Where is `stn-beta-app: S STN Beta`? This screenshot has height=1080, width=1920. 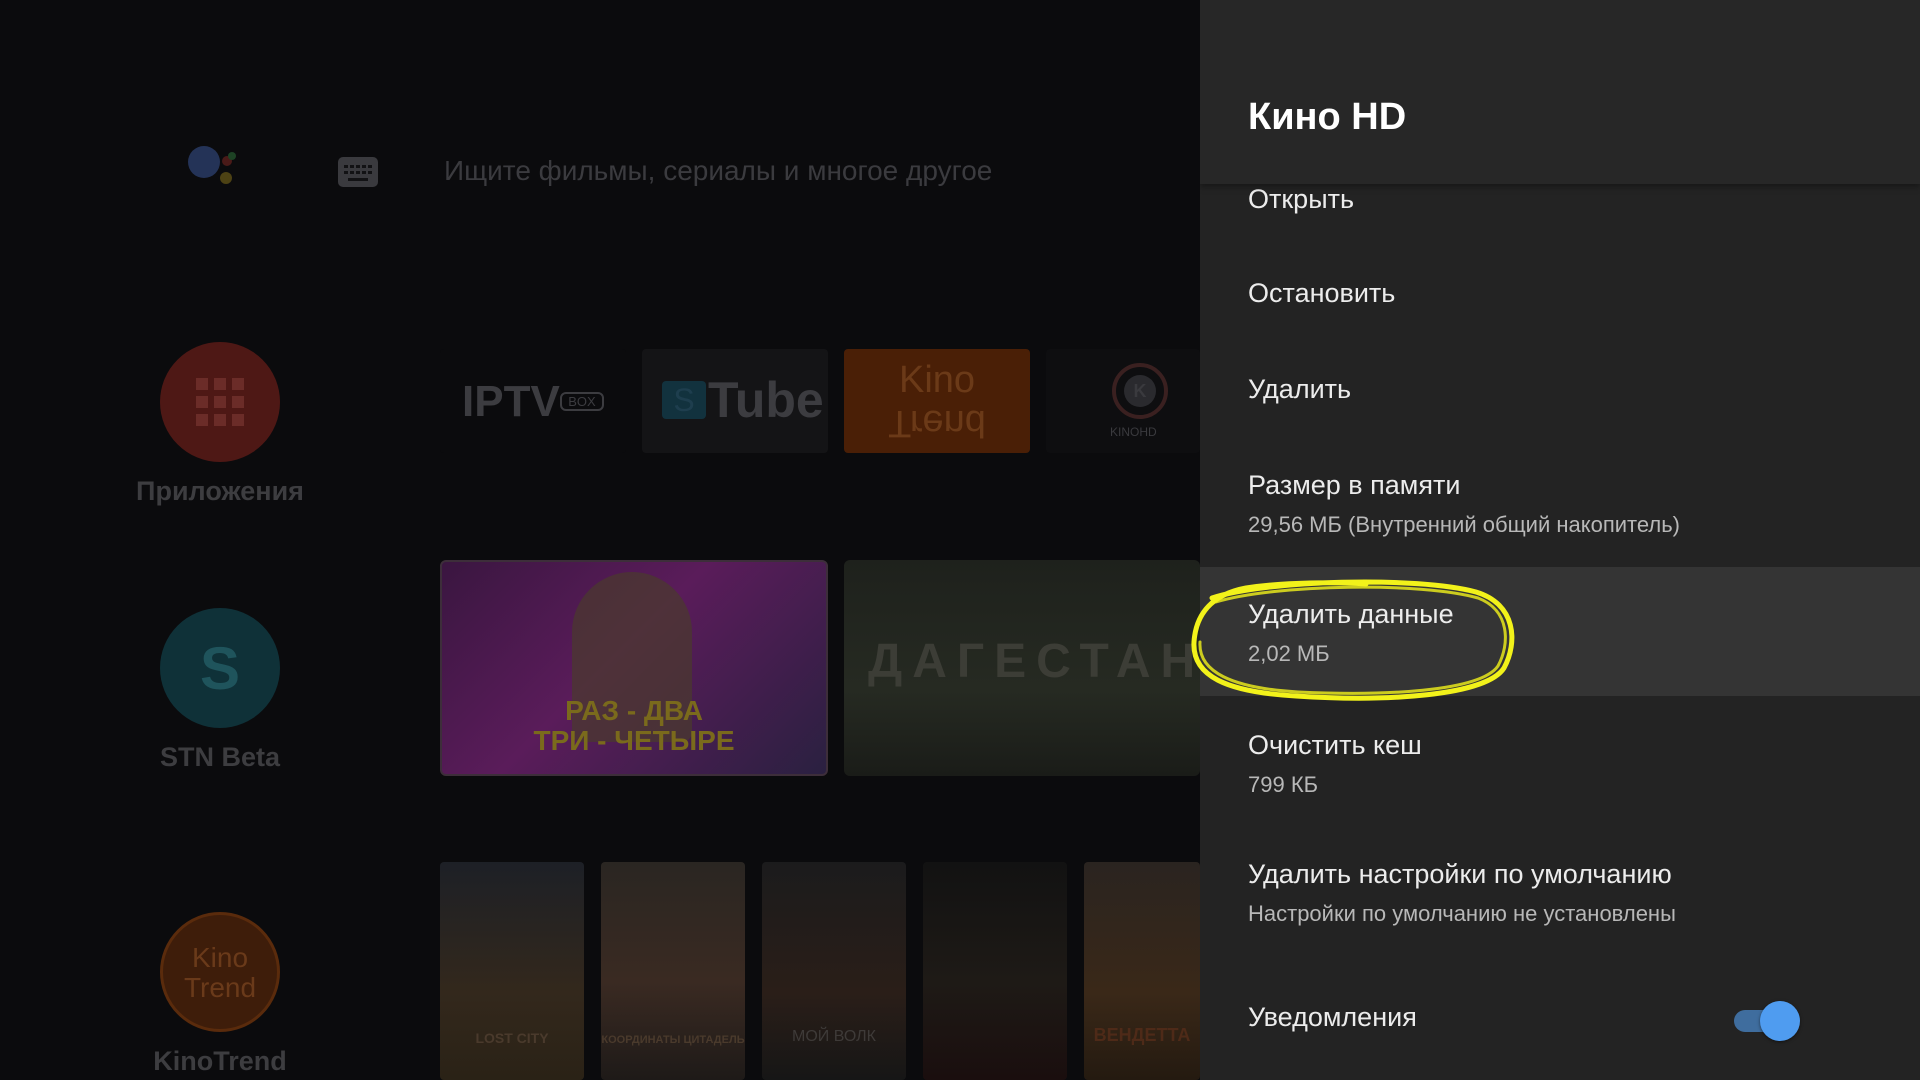 stn-beta-app: S STN Beta is located at coordinates (220, 690).